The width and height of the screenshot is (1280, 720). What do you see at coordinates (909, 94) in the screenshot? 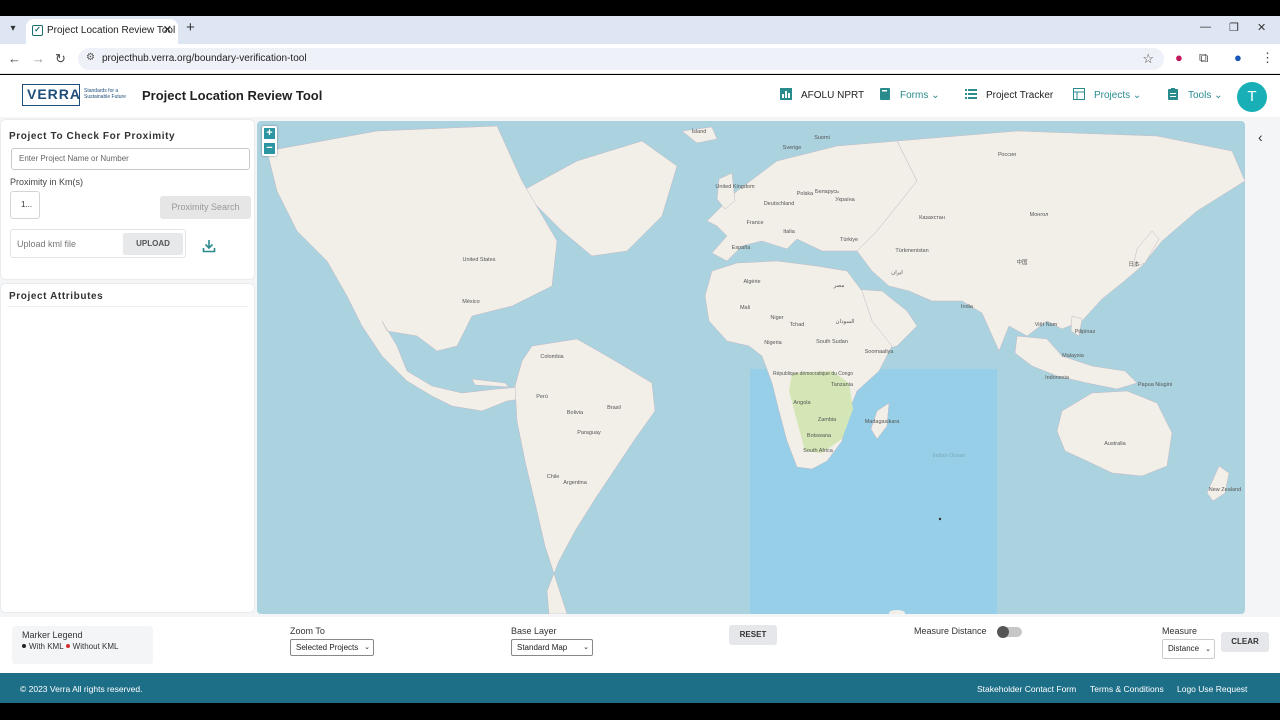
I see `nav-forms: Forms ⌄` at bounding box center [909, 94].